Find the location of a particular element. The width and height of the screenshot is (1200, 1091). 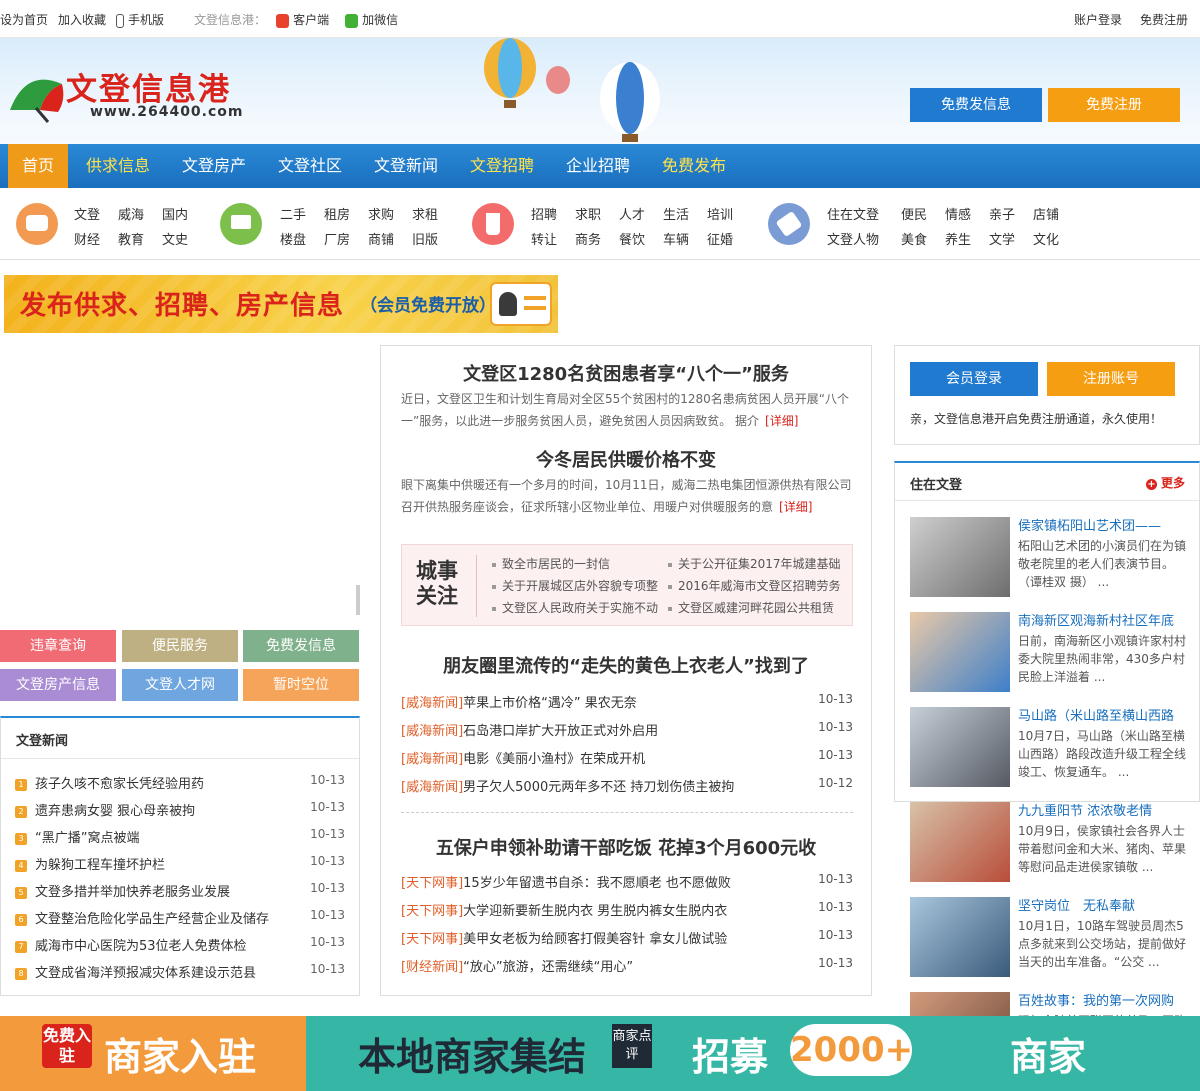

merchant-banner: 免费入驻 商家入驻 本地商家集结 商家点评 招募 2000+ 商家 is located at coordinates (600, 1053).